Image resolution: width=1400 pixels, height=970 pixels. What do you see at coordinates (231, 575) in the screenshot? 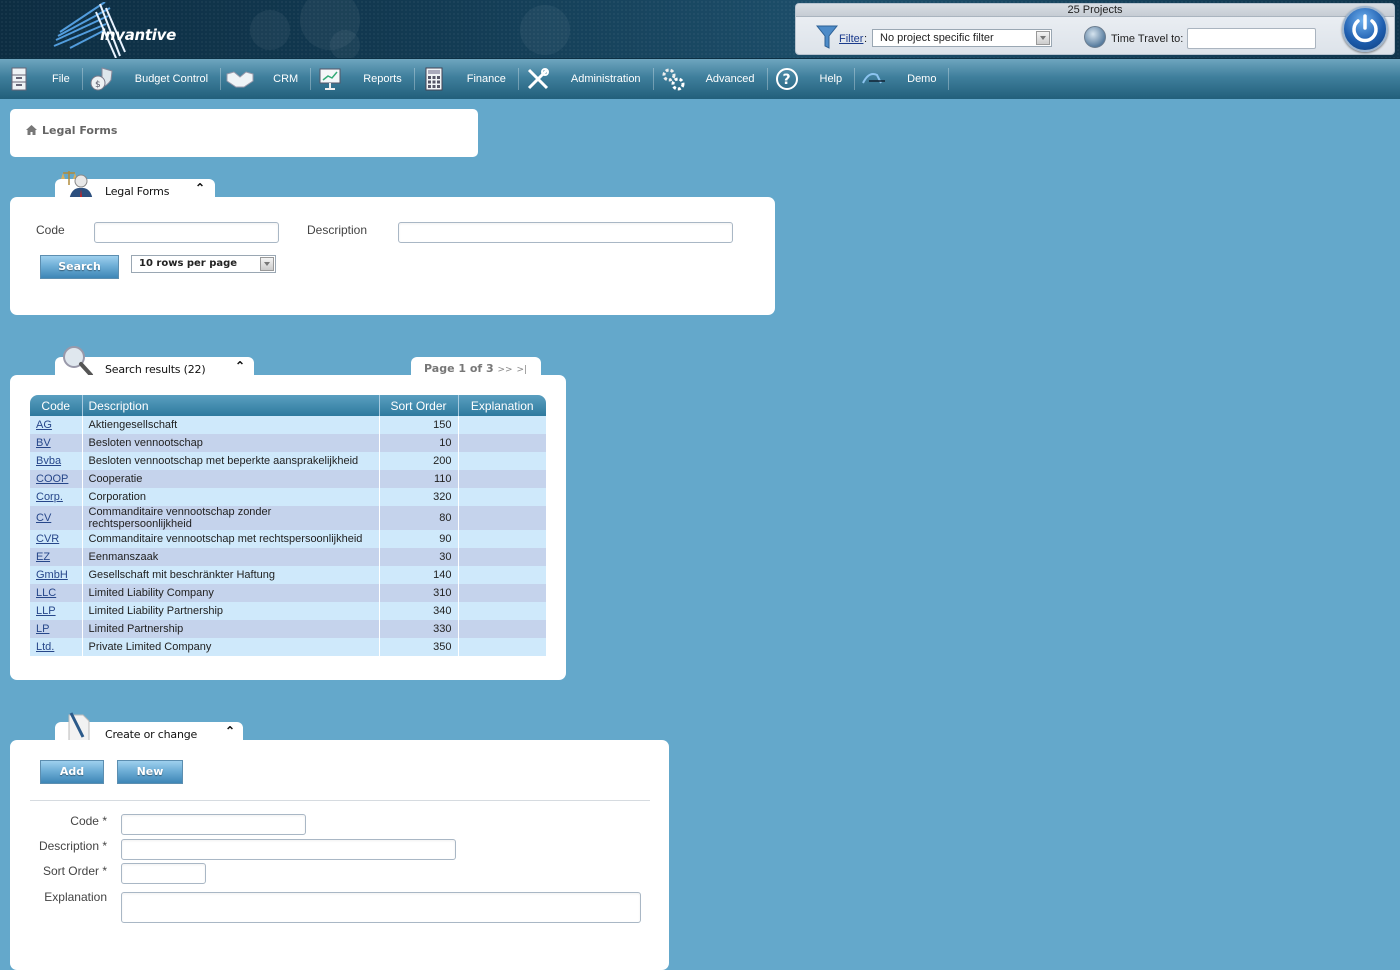
I see `cell-description: Gesellschaft mit beschränkter Haftung` at bounding box center [231, 575].